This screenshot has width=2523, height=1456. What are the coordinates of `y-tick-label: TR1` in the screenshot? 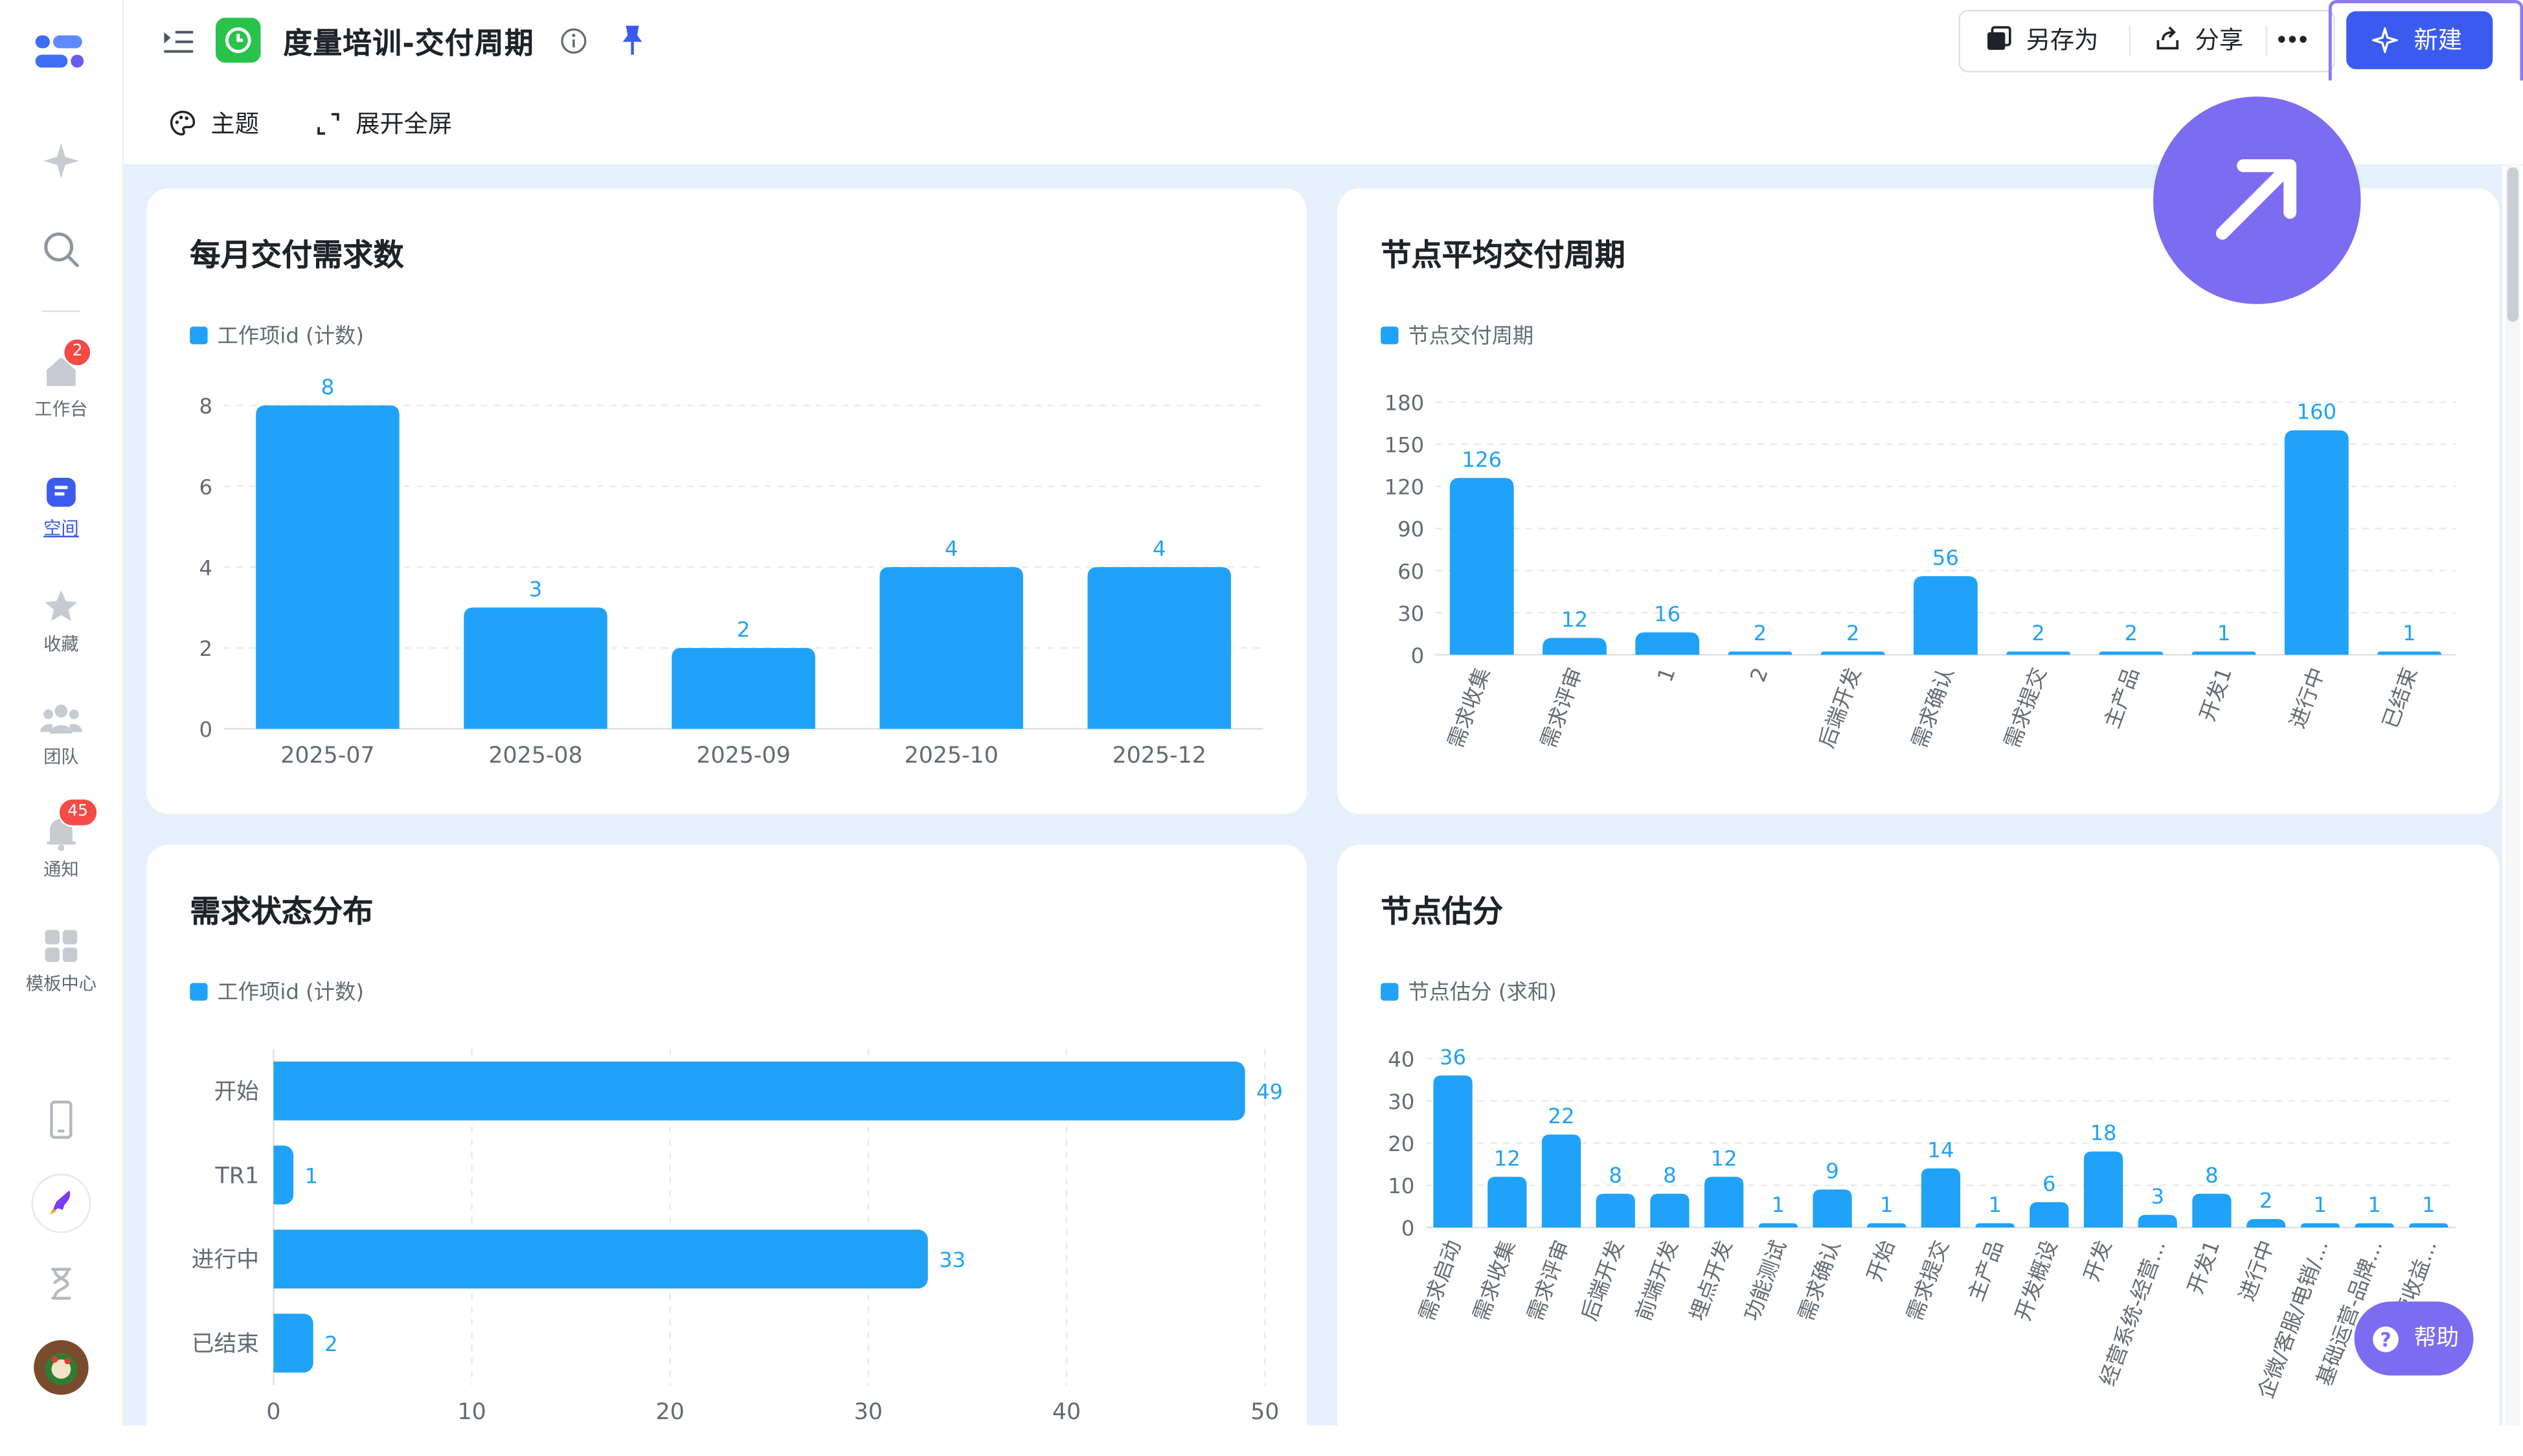 It's located at (237, 1176).